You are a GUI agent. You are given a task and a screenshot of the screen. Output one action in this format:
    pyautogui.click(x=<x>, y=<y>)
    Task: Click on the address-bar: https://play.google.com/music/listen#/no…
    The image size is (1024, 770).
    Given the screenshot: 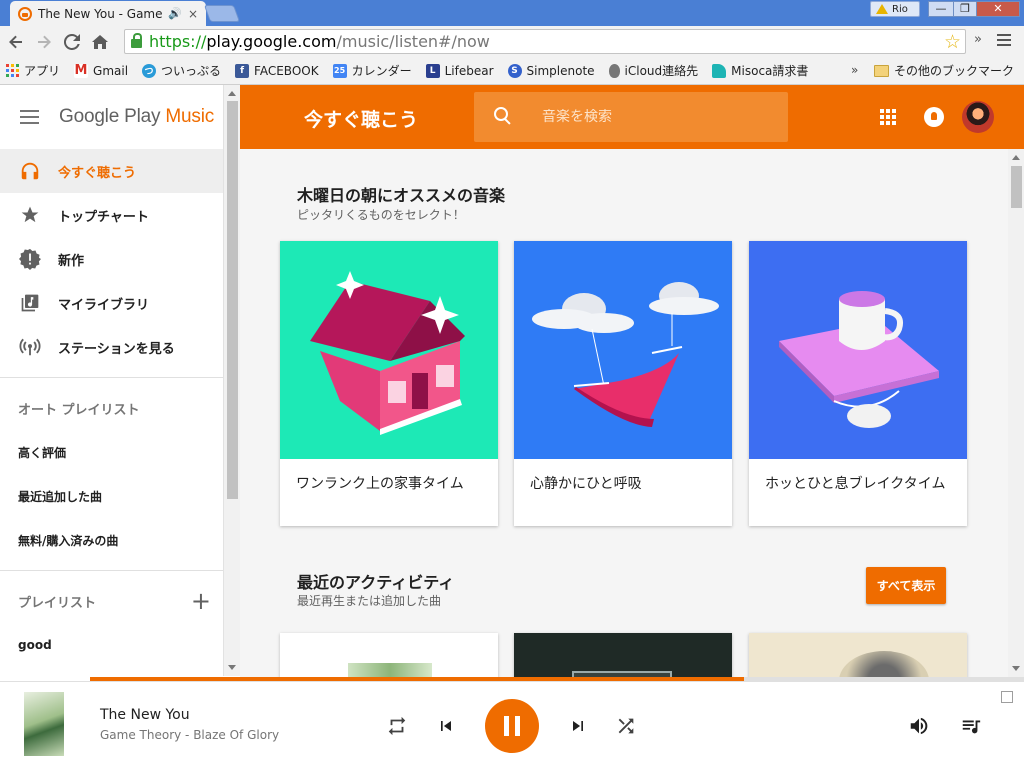 What is the action you would take?
    pyautogui.click(x=545, y=41)
    